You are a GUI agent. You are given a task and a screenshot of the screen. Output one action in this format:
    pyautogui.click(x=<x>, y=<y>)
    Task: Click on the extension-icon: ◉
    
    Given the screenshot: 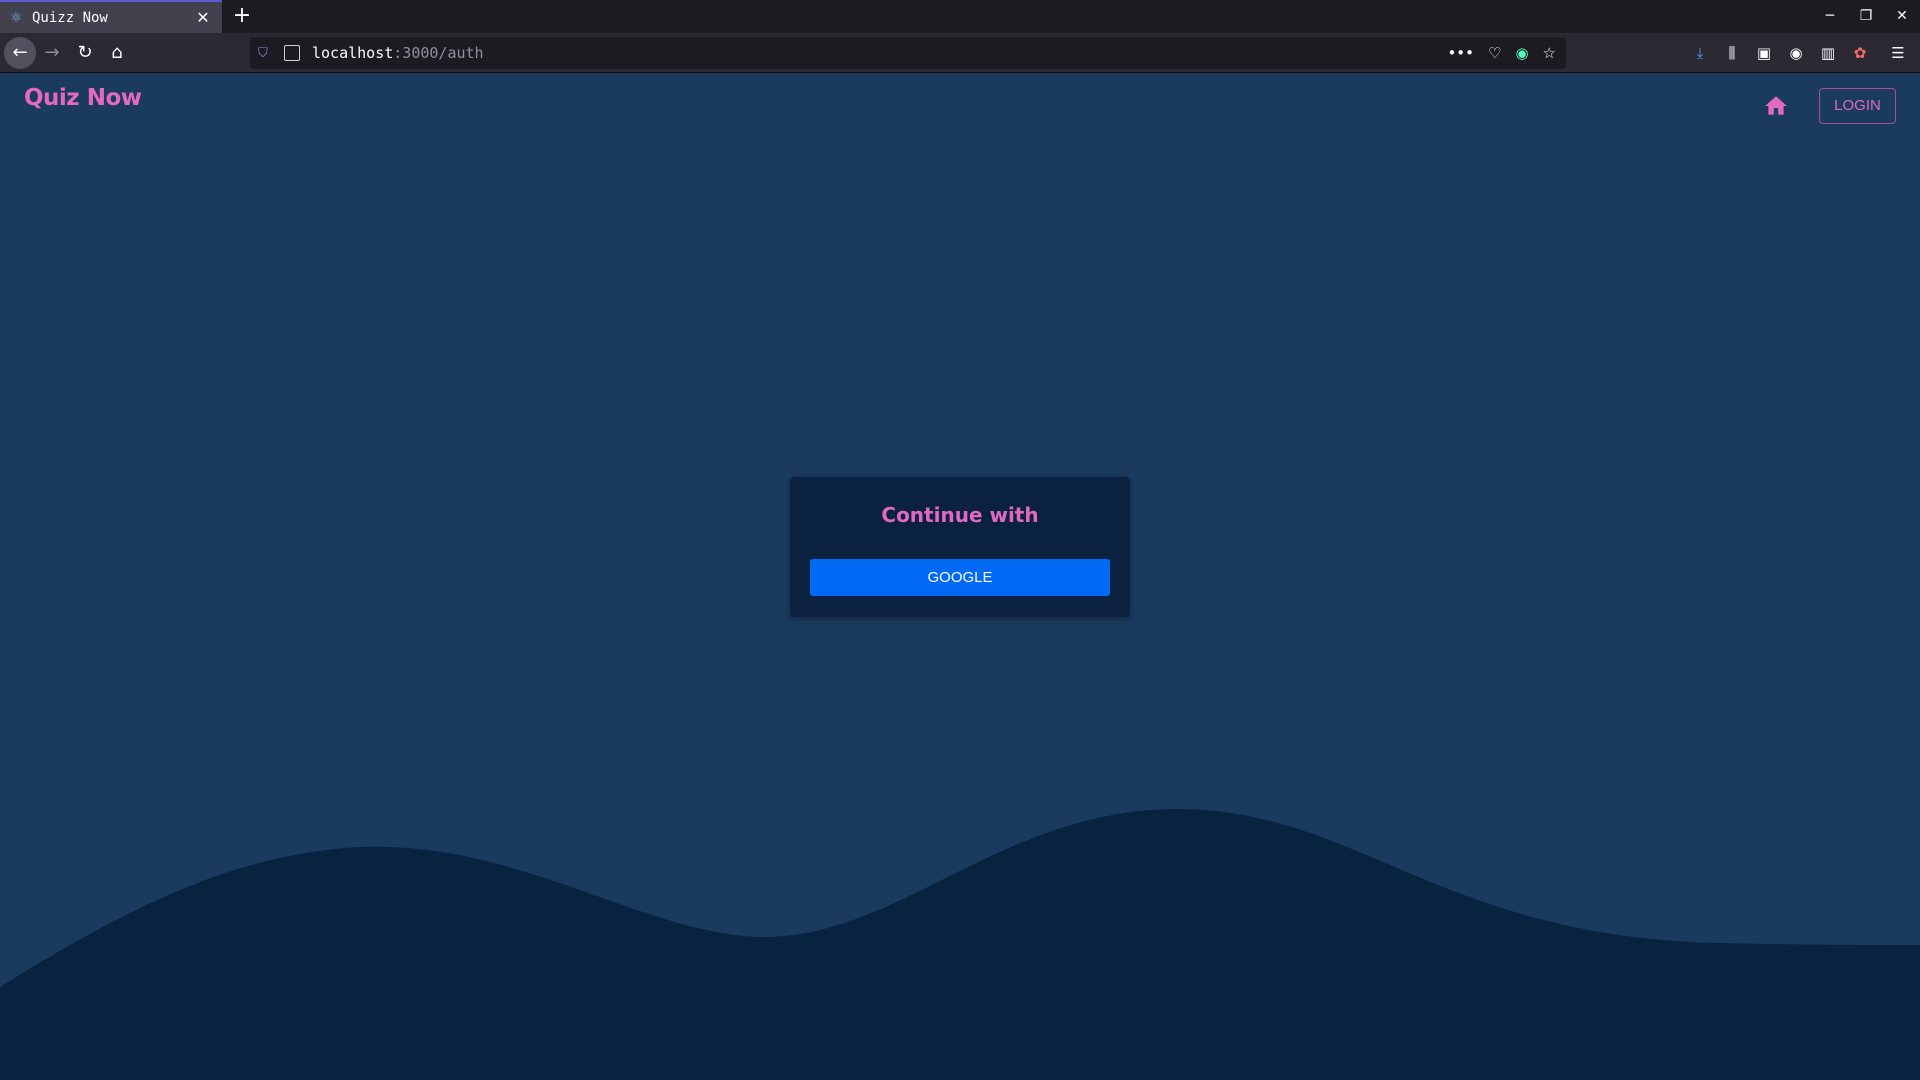 What is the action you would take?
    pyautogui.click(x=1521, y=53)
    